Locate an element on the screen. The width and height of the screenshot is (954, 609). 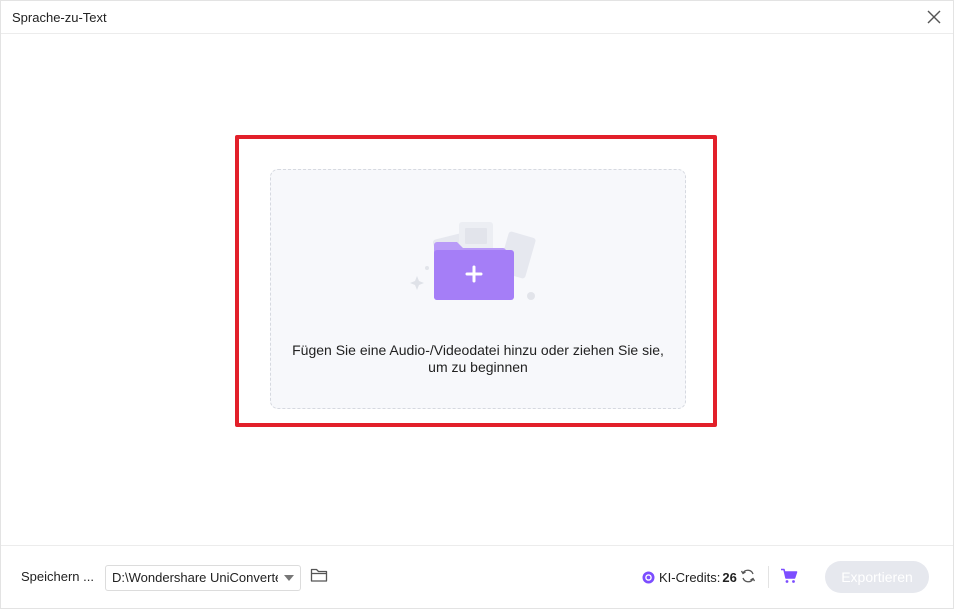
chevron-down-icon is located at coordinates (289, 578).